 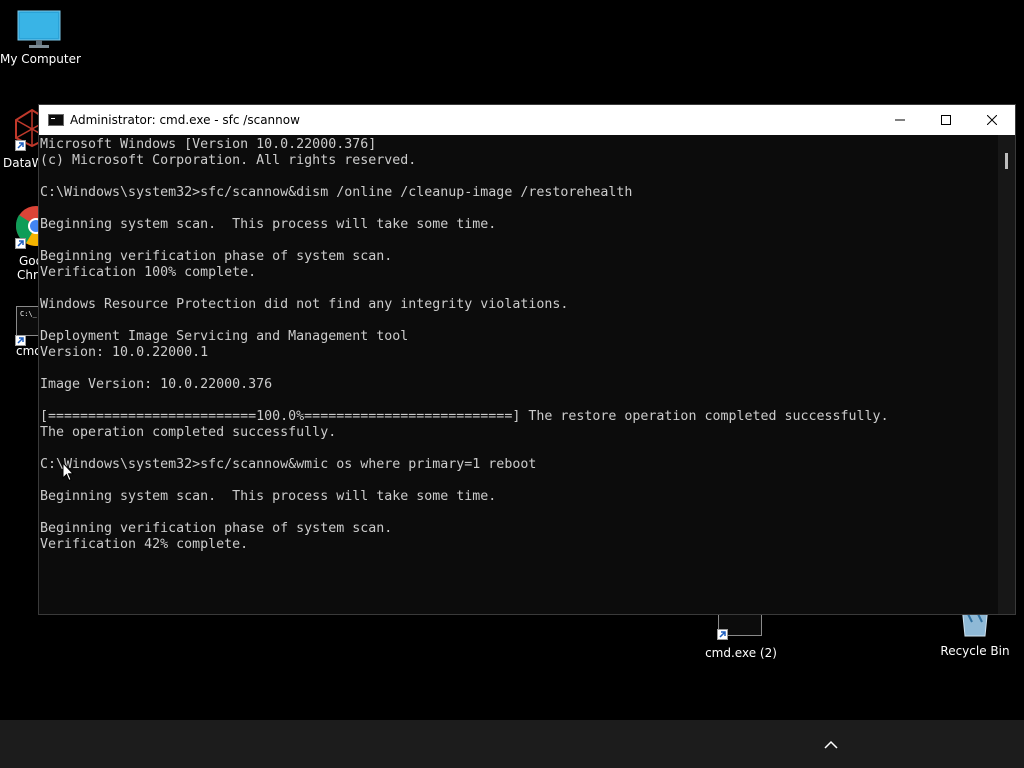 I want to click on window-titlebar: Administrator: cmd.exe - sfc /scannow, so click(x=527, y=120).